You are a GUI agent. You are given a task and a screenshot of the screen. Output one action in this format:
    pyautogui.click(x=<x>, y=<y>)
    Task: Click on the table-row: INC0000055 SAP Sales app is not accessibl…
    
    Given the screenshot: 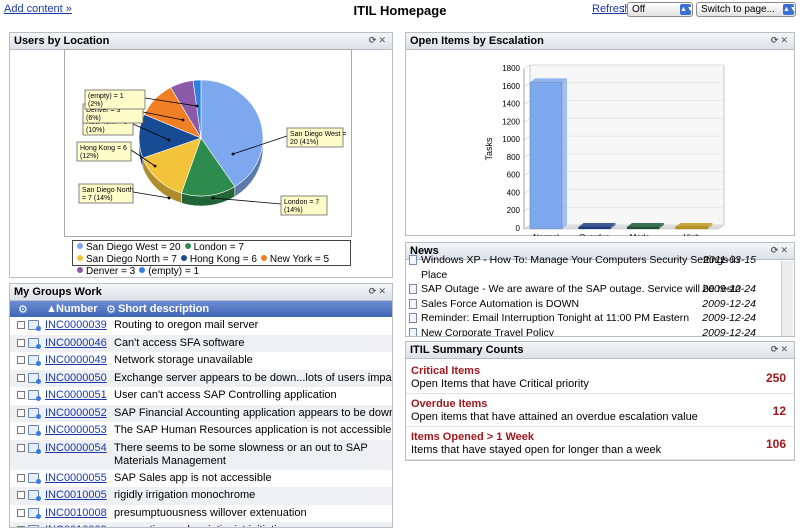 What is the action you would take?
    pyautogui.click(x=201, y=479)
    